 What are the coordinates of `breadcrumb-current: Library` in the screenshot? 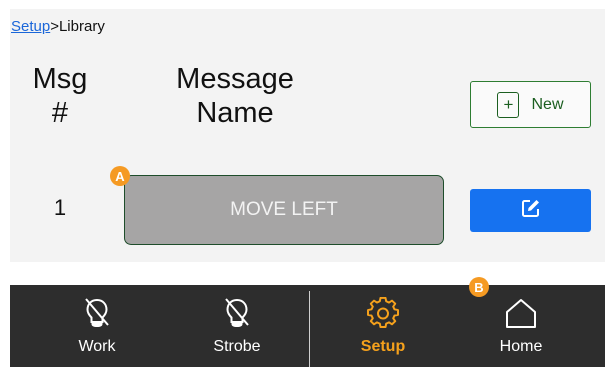 It's located at (81, 26).